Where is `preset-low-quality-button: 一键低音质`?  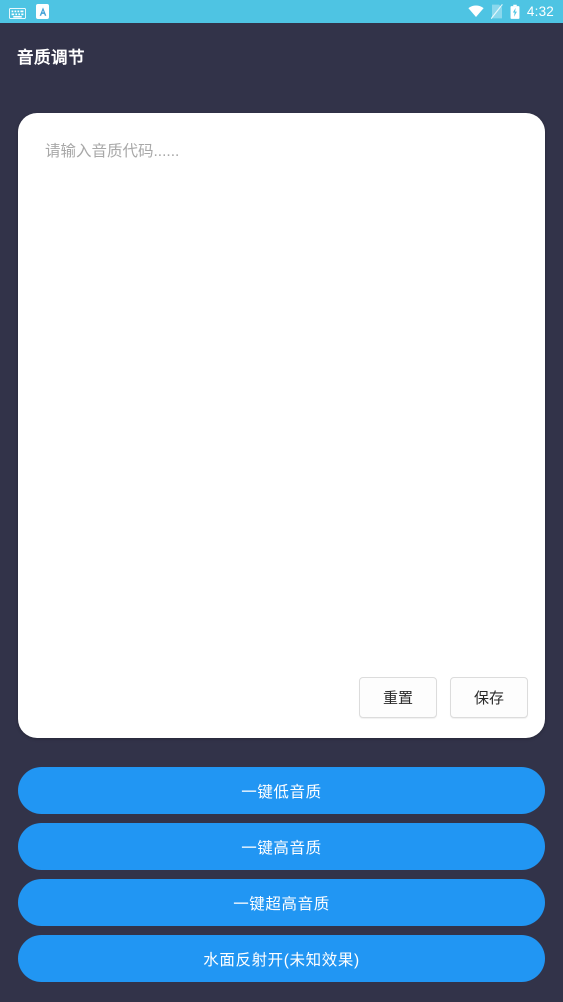
preset-low-quality-button: 一键低音质 is located at coordinates (281, 790).